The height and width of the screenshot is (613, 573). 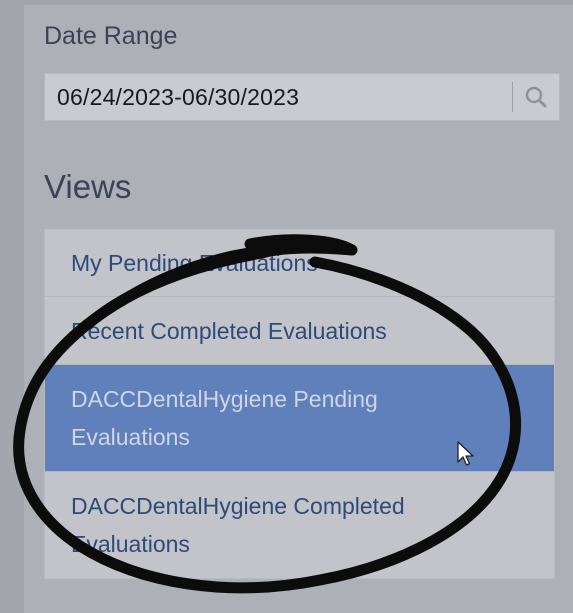 I want to click on date-range-field: 06/24/2023-06/30/2023, so click(x=302, y=97).